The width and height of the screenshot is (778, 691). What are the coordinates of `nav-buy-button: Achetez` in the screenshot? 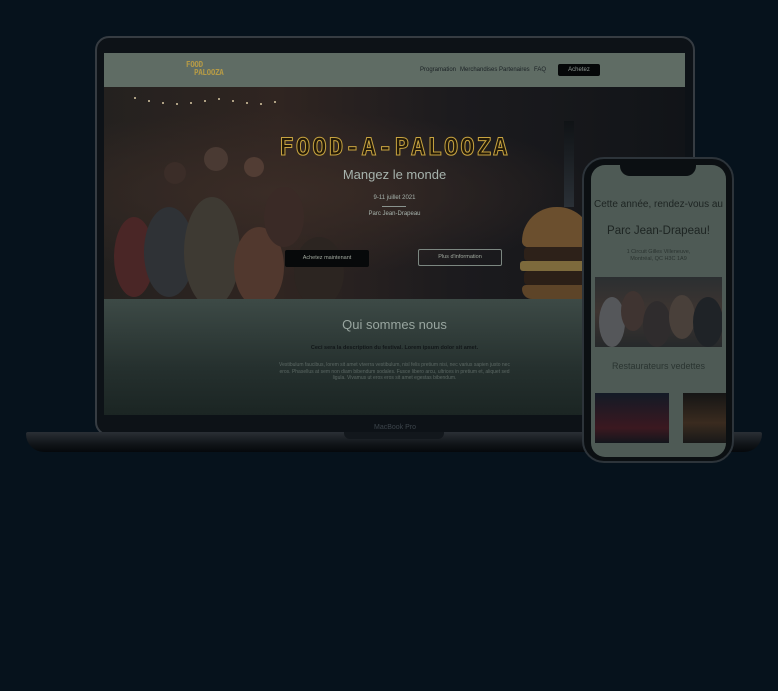 It's located at (579, 70).